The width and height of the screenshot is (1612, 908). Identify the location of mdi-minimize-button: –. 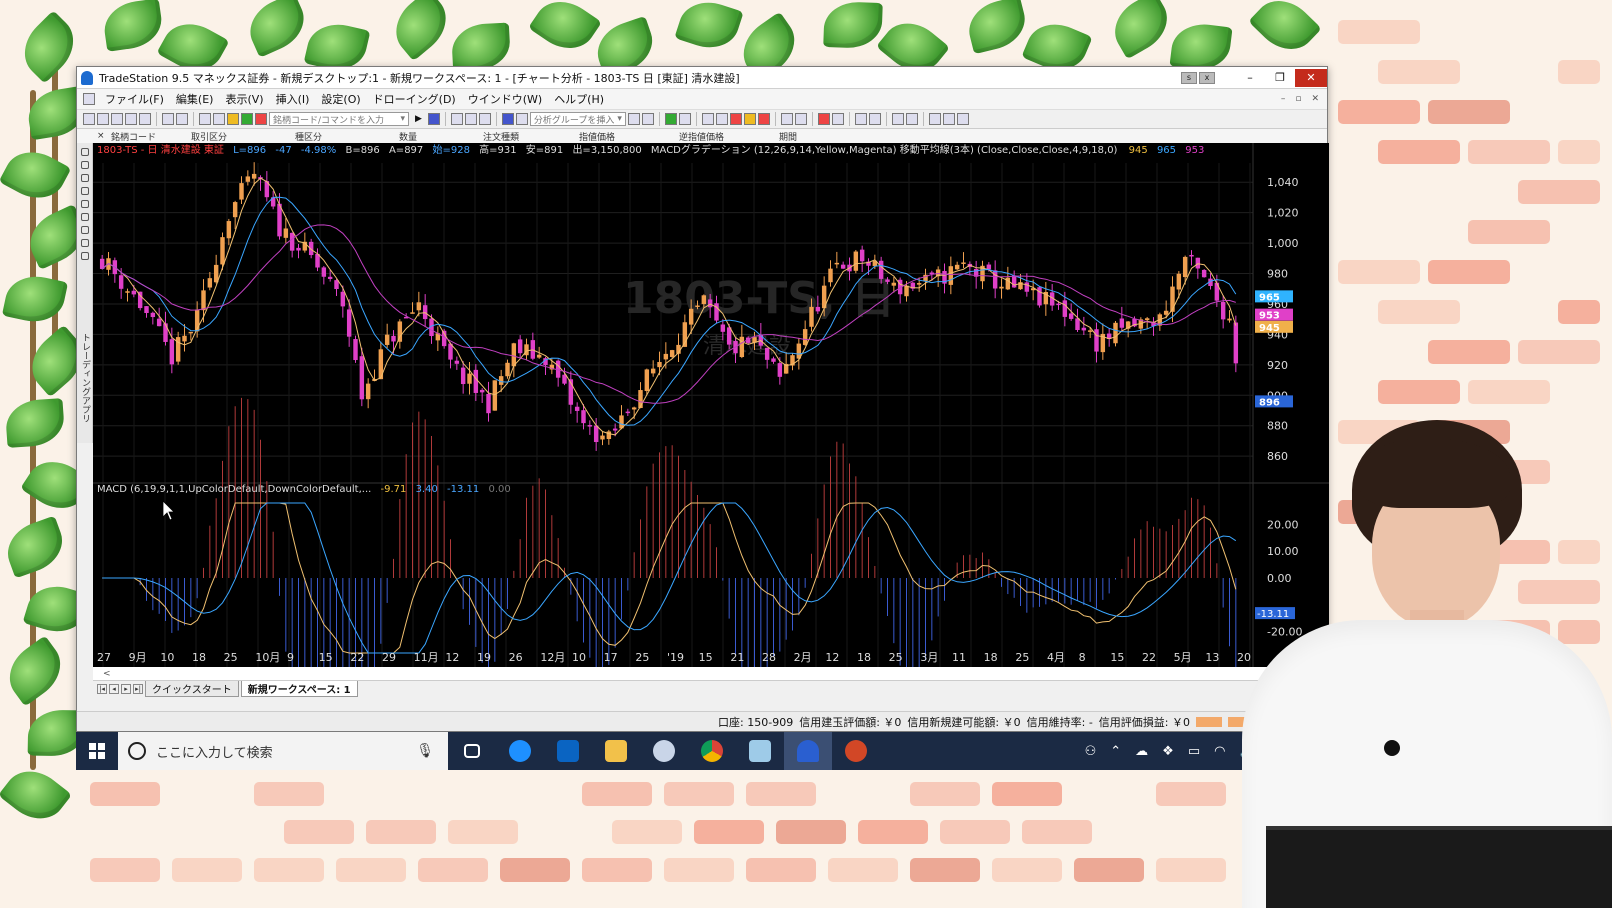
(1283, 99).